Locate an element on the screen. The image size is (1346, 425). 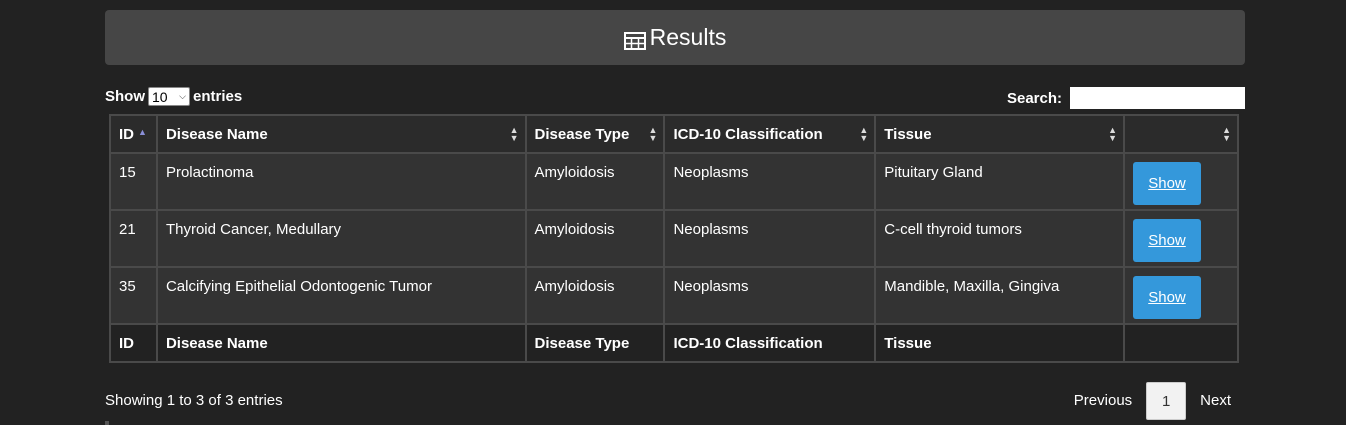
page-button-1: 1 is located at coordinates (1166, 401).